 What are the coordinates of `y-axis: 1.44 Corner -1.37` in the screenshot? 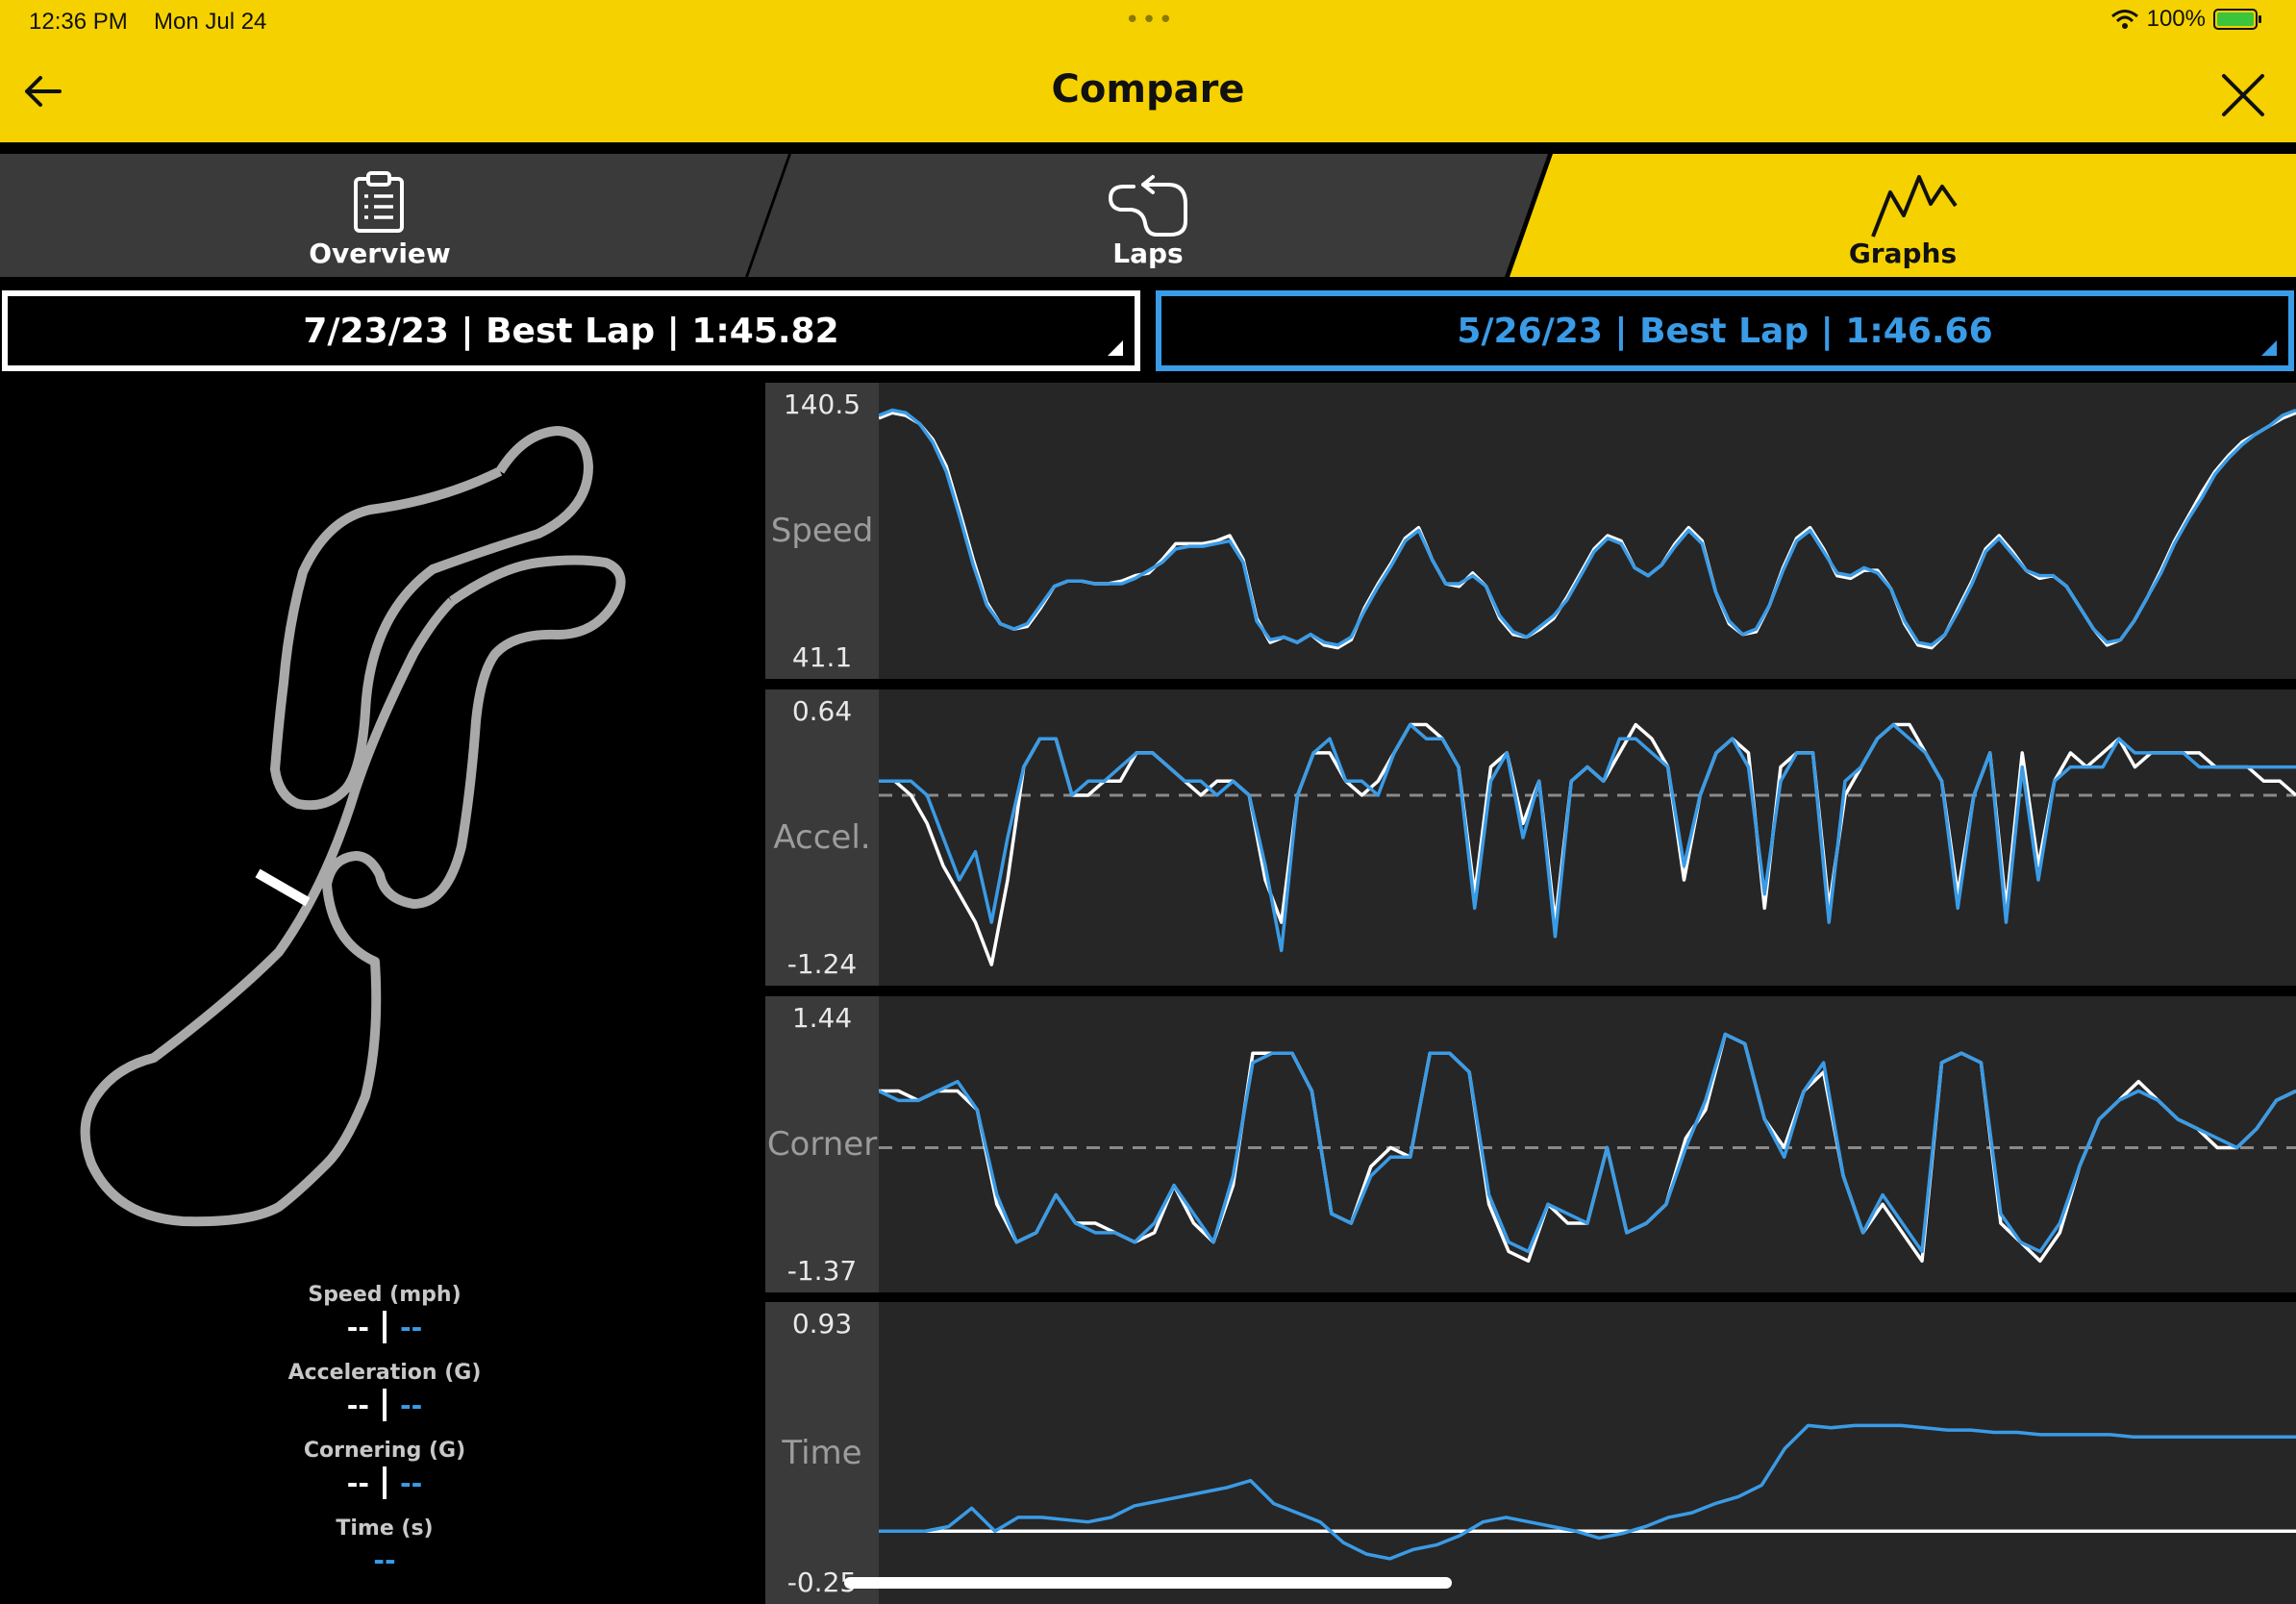 It's located at (822, 1144).